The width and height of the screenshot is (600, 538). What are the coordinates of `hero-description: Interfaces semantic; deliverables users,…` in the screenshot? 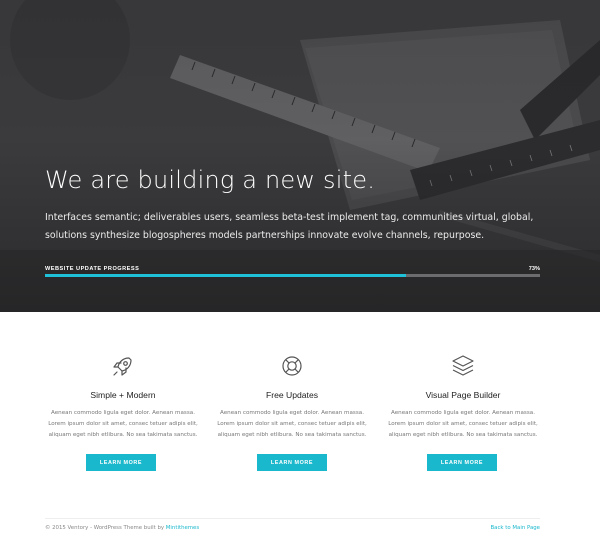 It's located at (289, 226).